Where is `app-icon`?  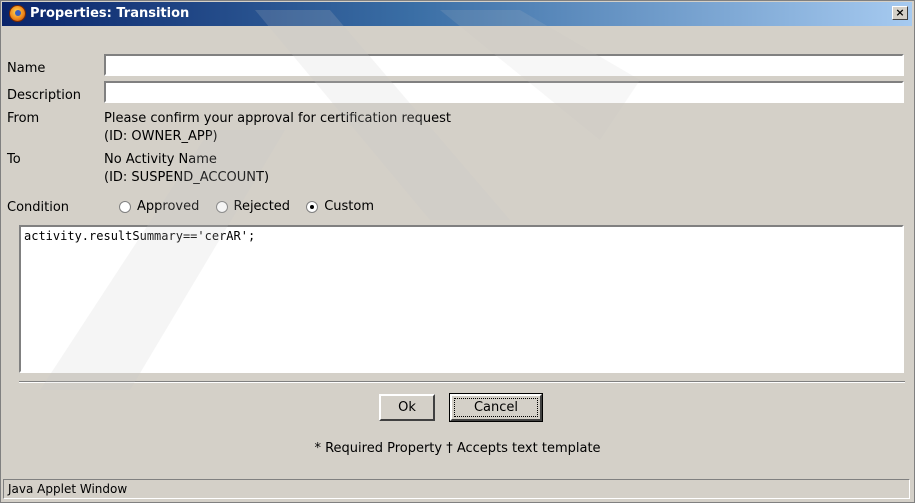
app-icon is located at coordinates (17, 13).